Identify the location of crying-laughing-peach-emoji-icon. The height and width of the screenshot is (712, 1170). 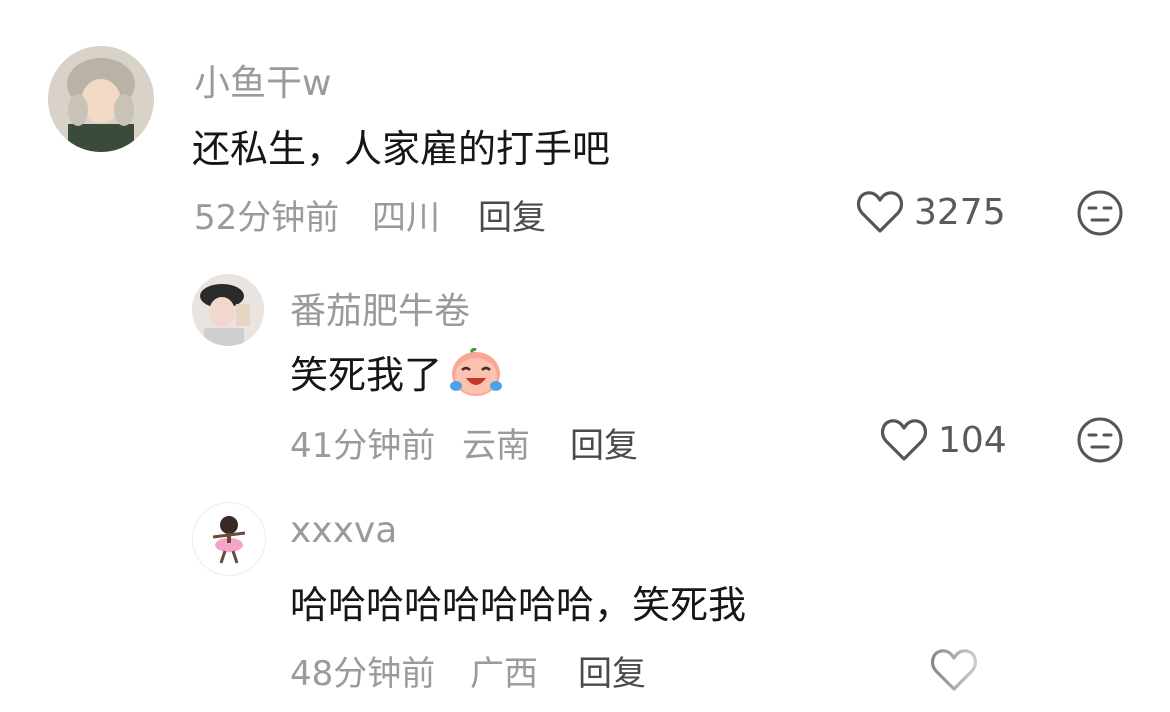
(476, 372).